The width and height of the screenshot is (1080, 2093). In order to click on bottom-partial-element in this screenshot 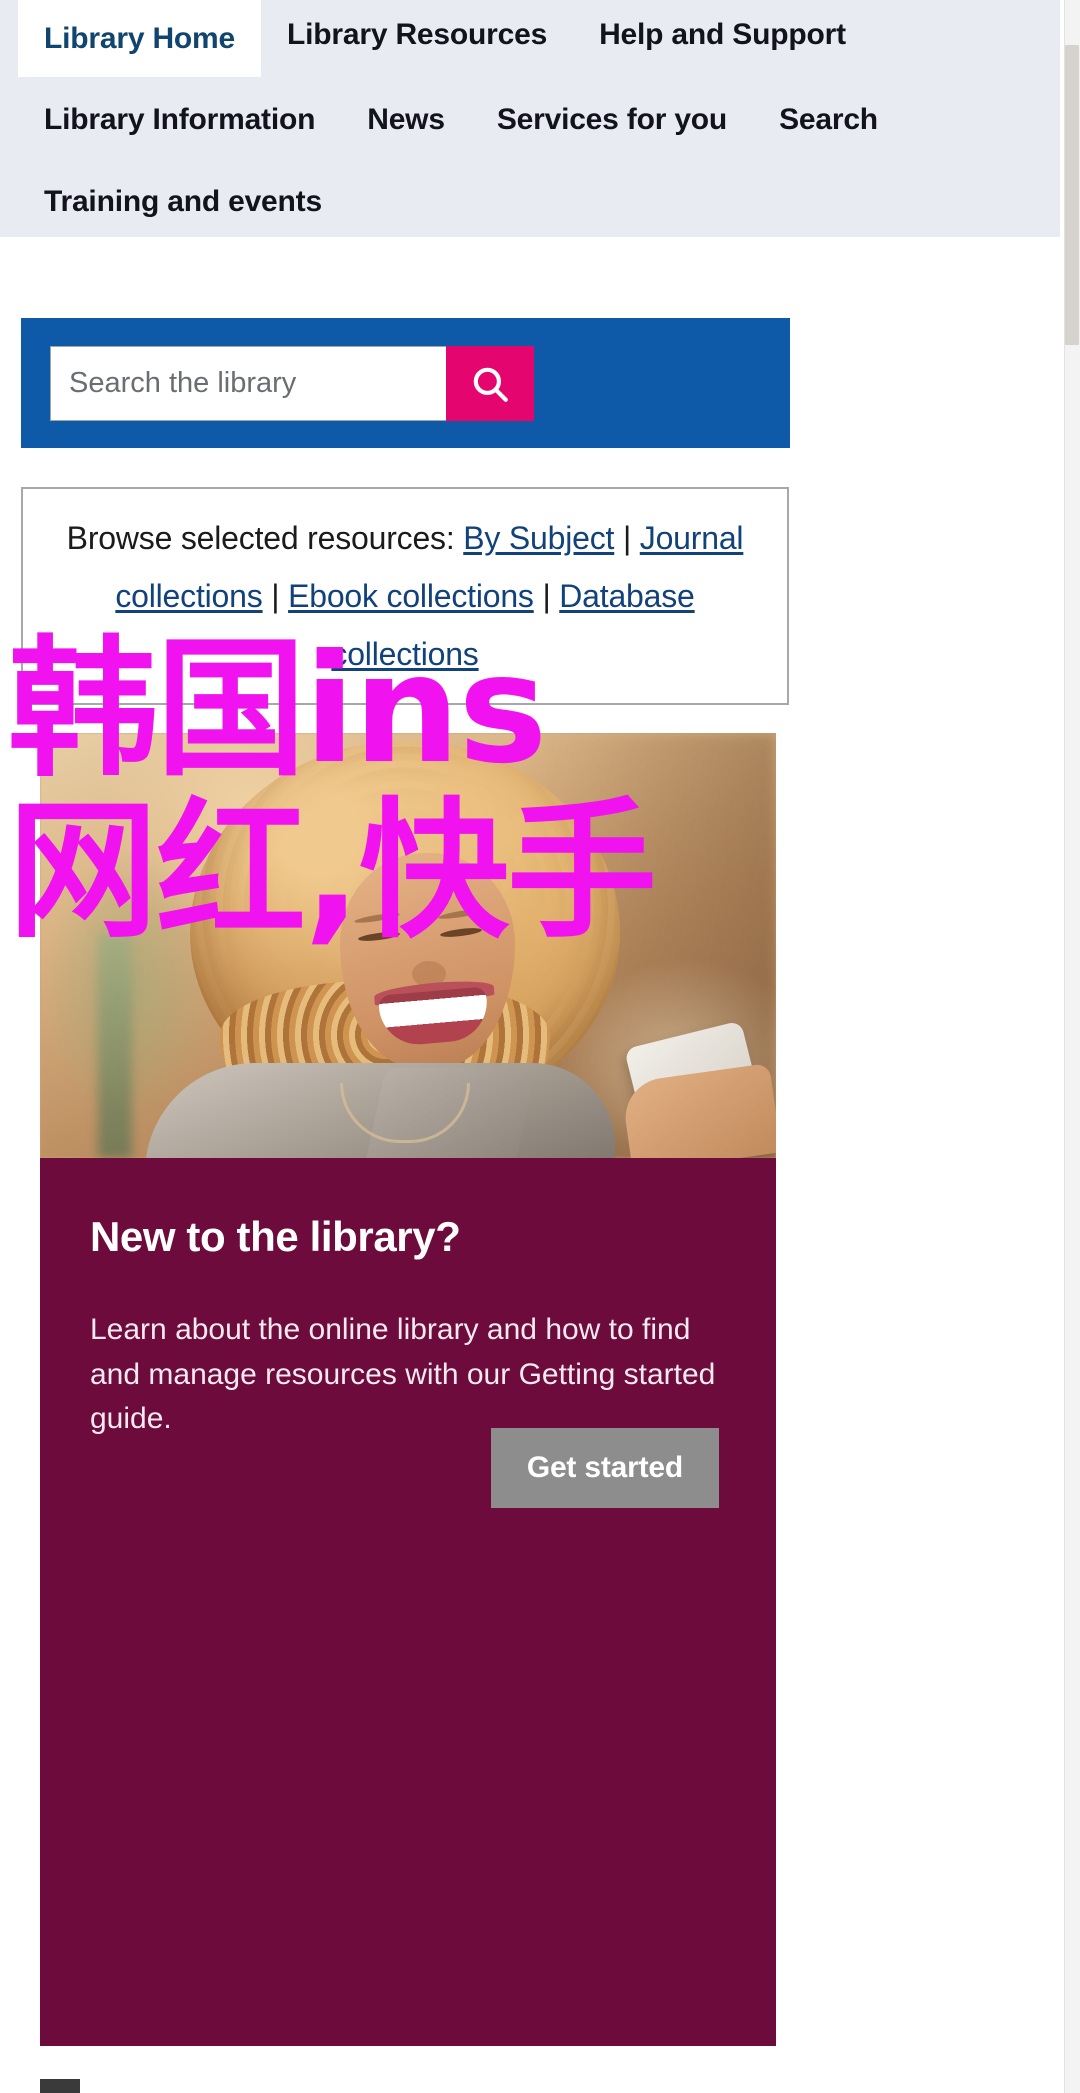, I will do `click(60, 2086)`.